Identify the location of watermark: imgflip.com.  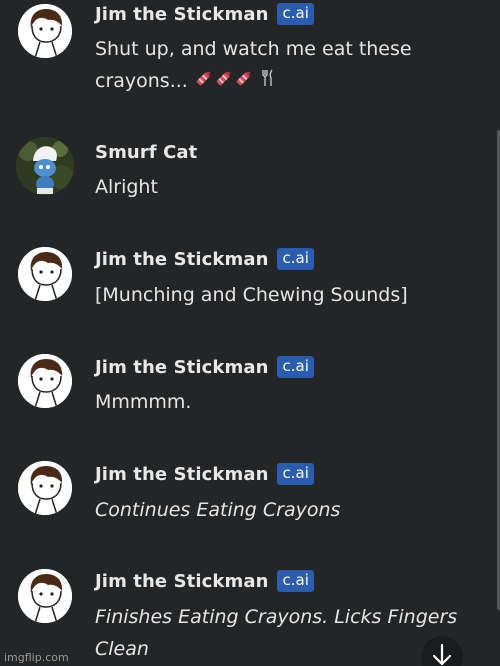
(36, 657).